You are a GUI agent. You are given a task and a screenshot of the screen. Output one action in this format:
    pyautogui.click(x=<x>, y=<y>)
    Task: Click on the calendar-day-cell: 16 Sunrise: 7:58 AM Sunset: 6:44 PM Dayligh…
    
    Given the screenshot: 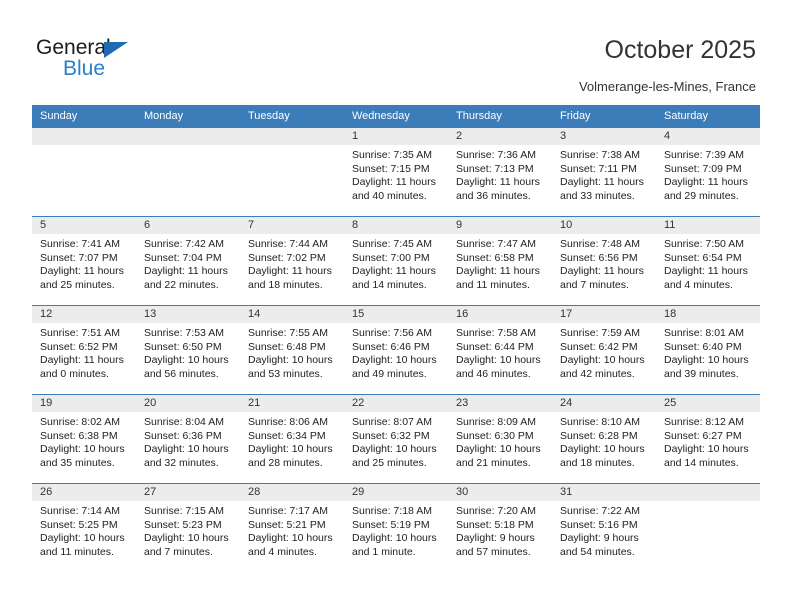 What is the action you would take?
    pyautogui.click(x=500, y=350)
    